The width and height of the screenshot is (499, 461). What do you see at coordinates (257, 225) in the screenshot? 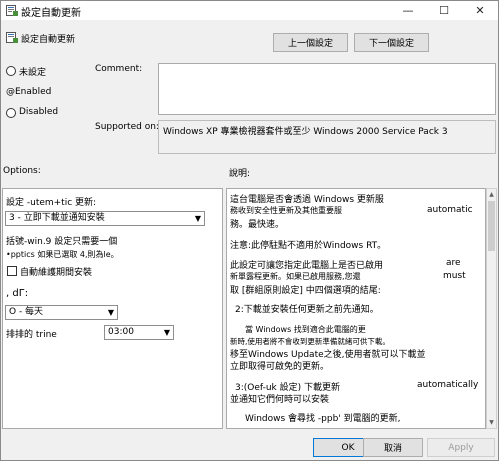
I see `help-line: 務。最快速。` at bounding box center [257, 225].